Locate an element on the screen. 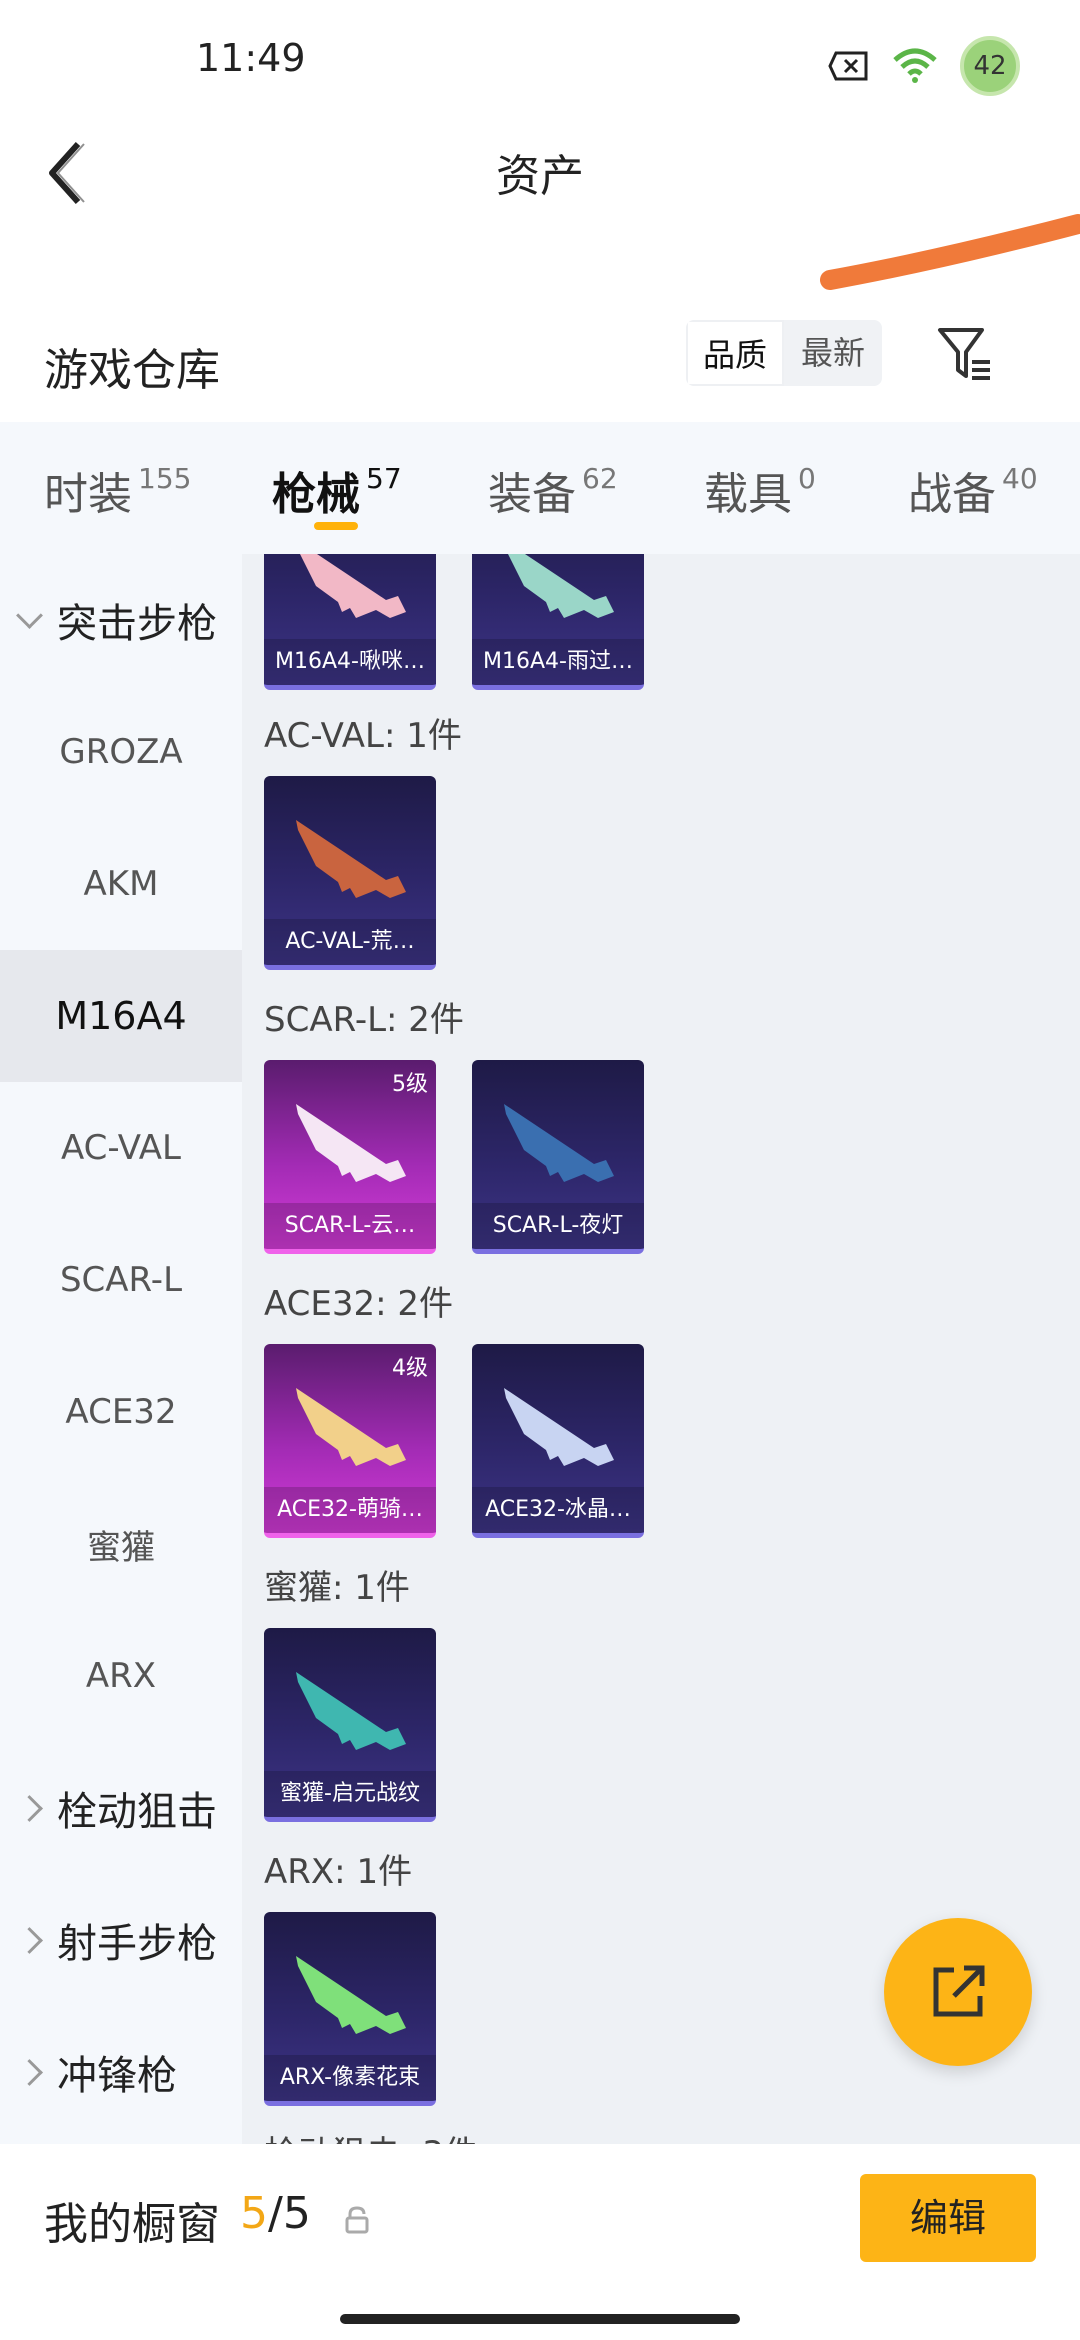 This screenshot has height=2340, width=1080. sidebar-group-smg: 冲锋枪 is located at coordinates (121, 2072).